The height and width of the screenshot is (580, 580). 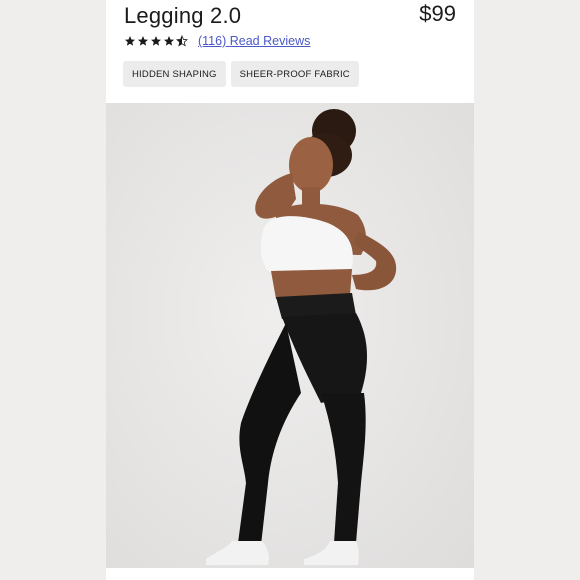 I want to click on tag-sheer-proof-fabric: SHEER-PROOF FABRIC, so click(x=294, y=74).